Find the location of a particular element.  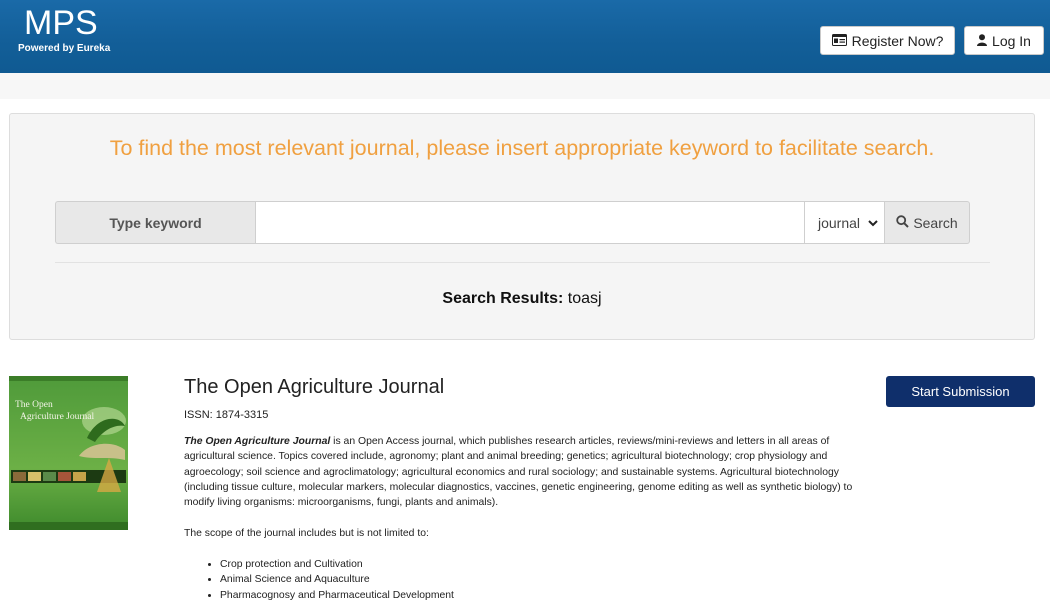

magnifier-icon is located at coordinates (903, 222).